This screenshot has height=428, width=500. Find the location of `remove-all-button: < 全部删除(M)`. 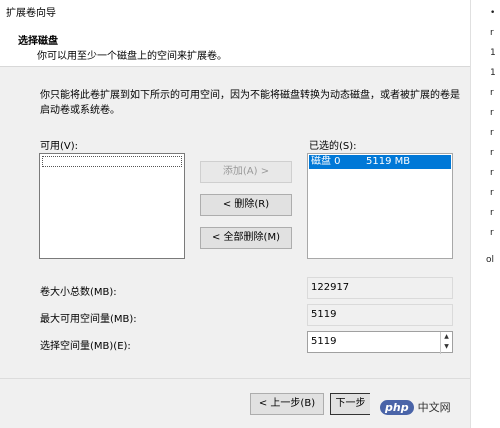

remove-all-button: < 全部删除(M) is located at coordinates (246, 238).